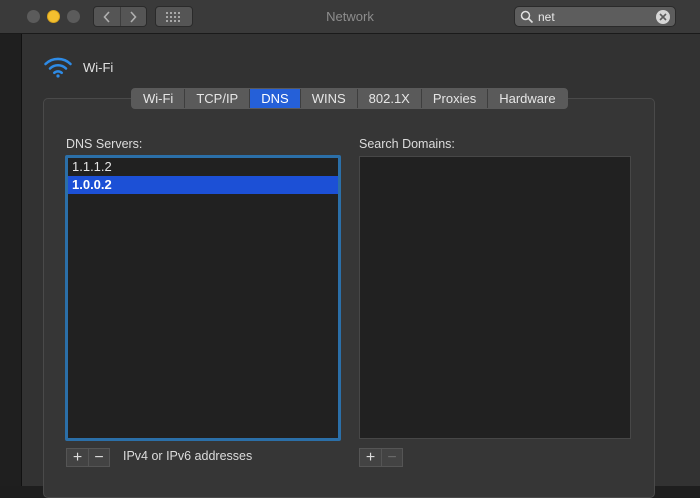  Describe the element at coordinates (11, 243) in the screenshot. I see `background-window-edge` at that location.